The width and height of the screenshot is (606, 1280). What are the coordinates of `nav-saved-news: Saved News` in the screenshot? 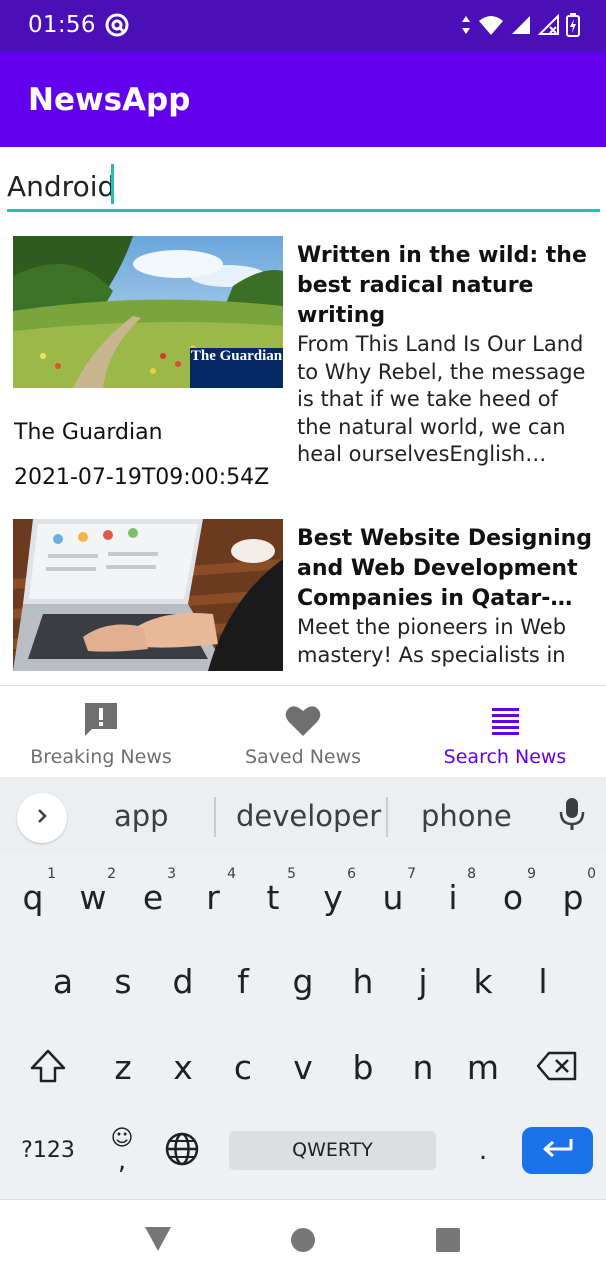 It's located at (303, 732).